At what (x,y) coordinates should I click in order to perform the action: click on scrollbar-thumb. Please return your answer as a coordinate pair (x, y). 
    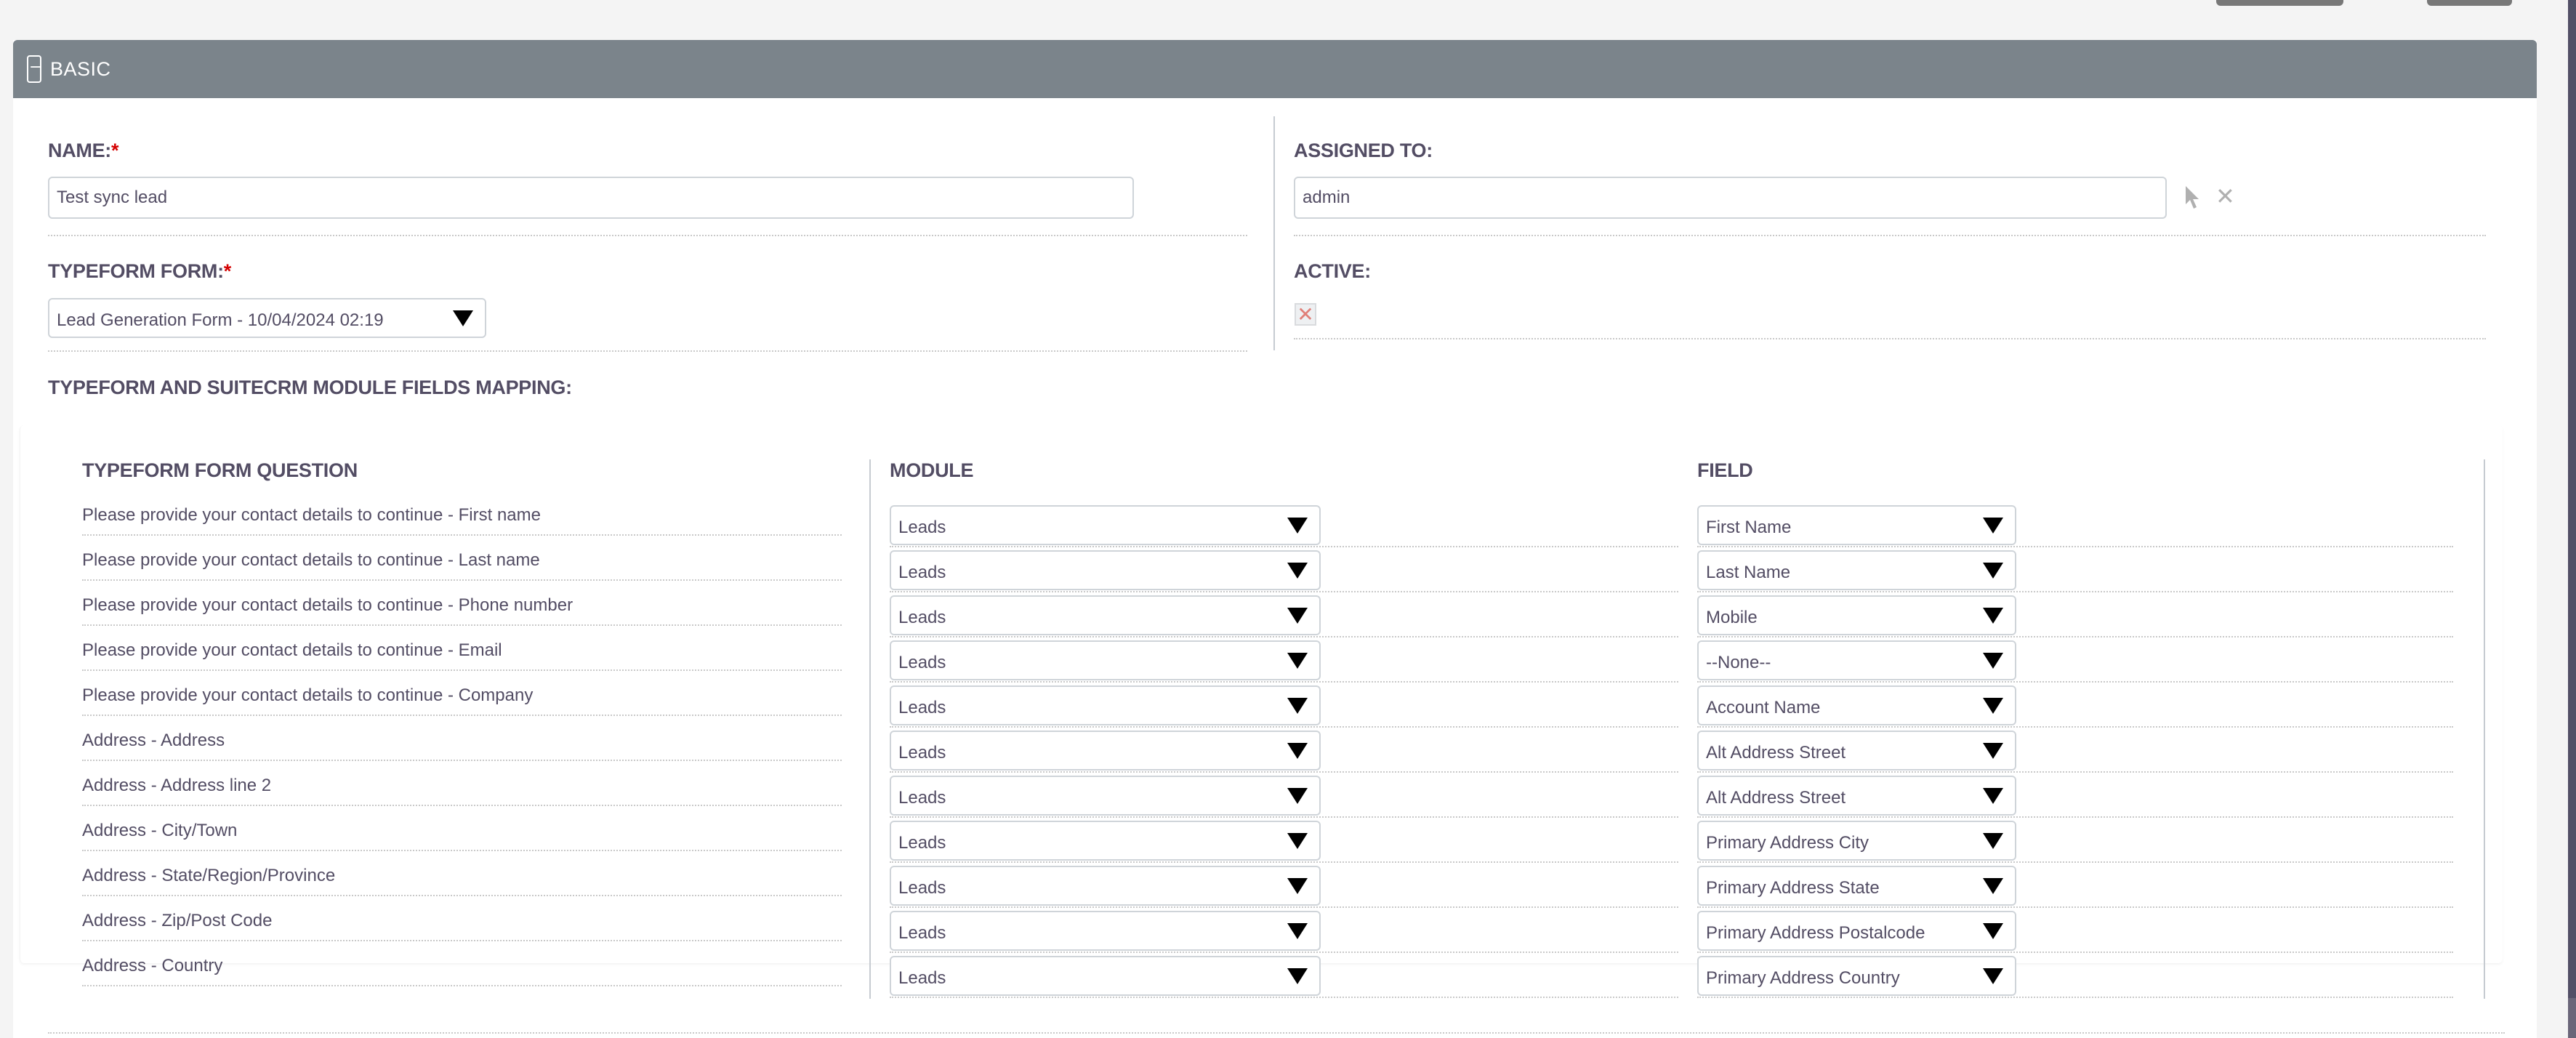
    Looking at the image, I should click on (2572, 1018).